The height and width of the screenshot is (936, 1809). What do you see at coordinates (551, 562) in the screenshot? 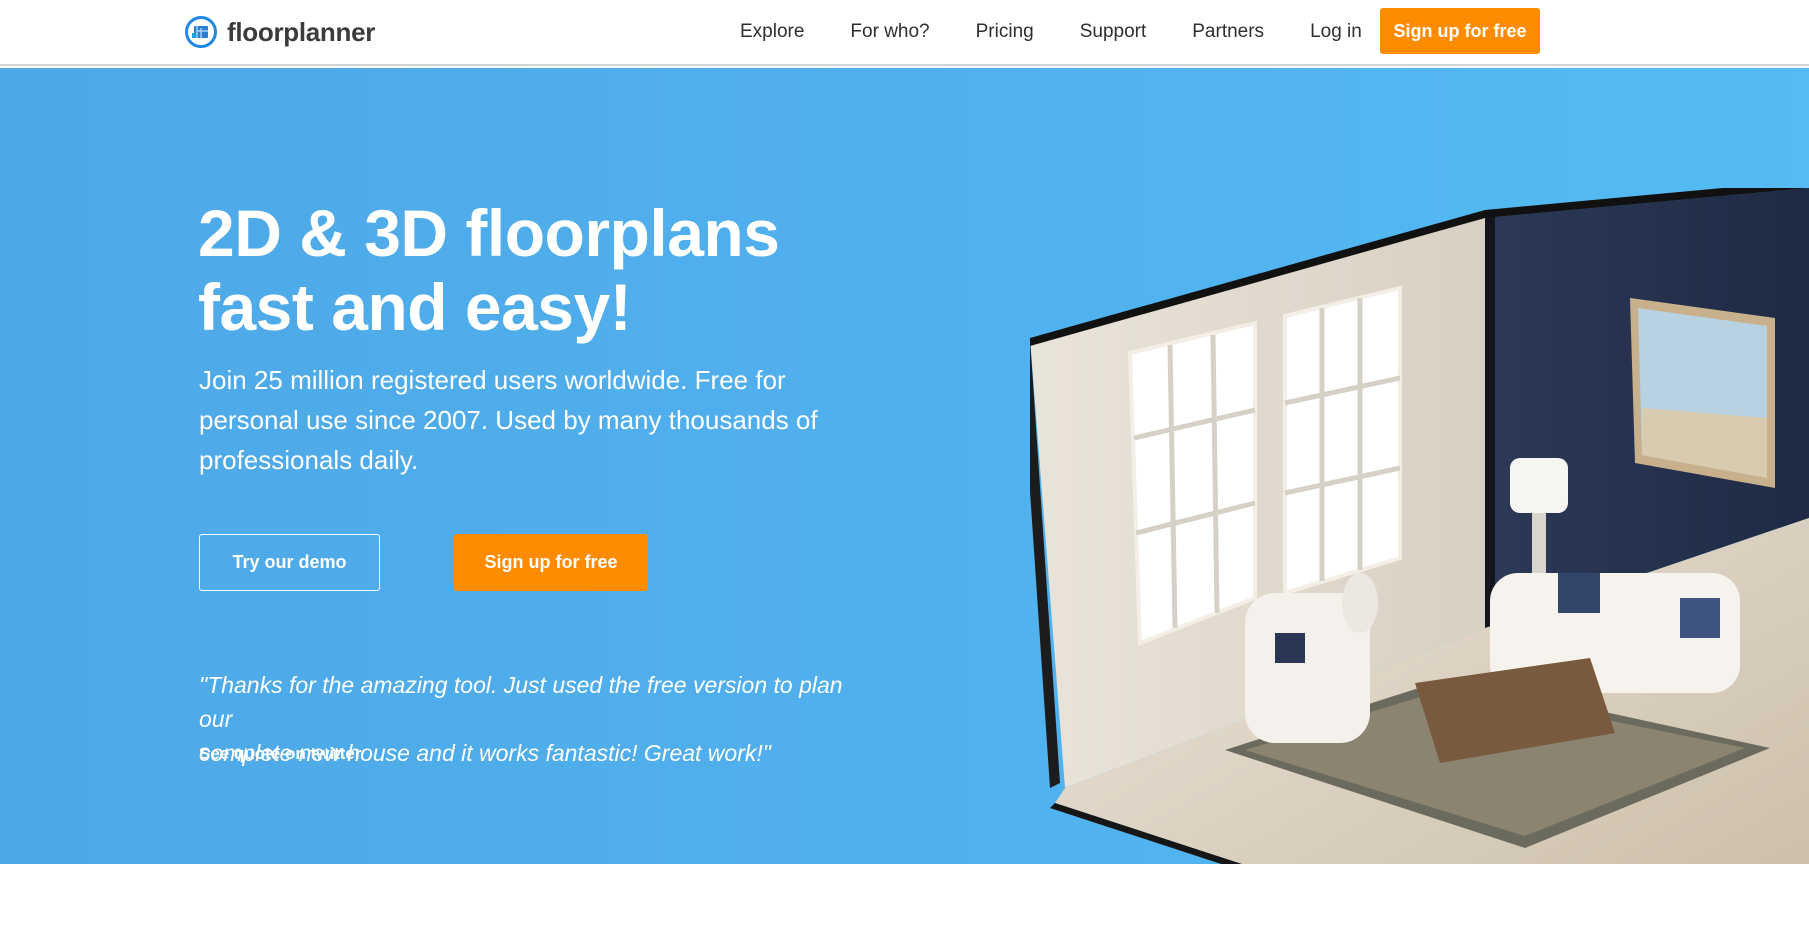
I see `hero-signup-button: Sign up for free` at bounding box center [551, 562].